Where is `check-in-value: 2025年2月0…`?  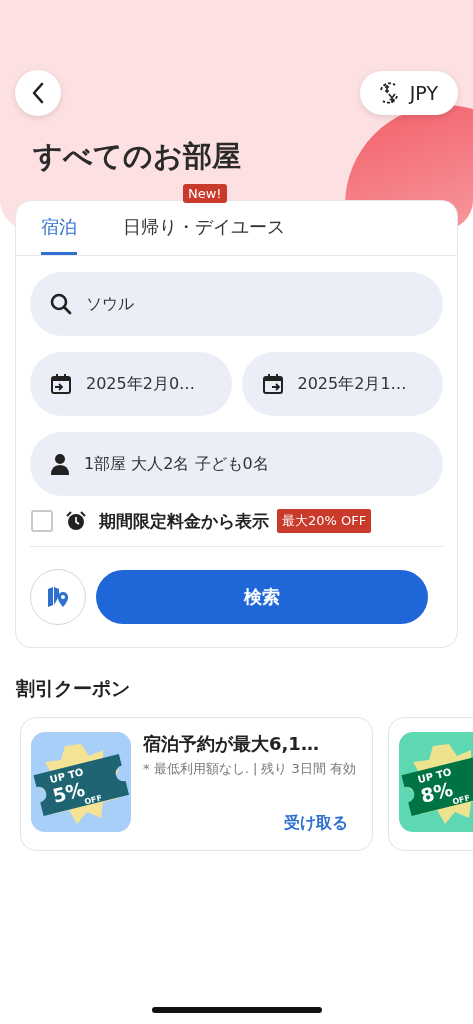 check-in-value: 2025年2月0… is located at coordinates (141, 384).